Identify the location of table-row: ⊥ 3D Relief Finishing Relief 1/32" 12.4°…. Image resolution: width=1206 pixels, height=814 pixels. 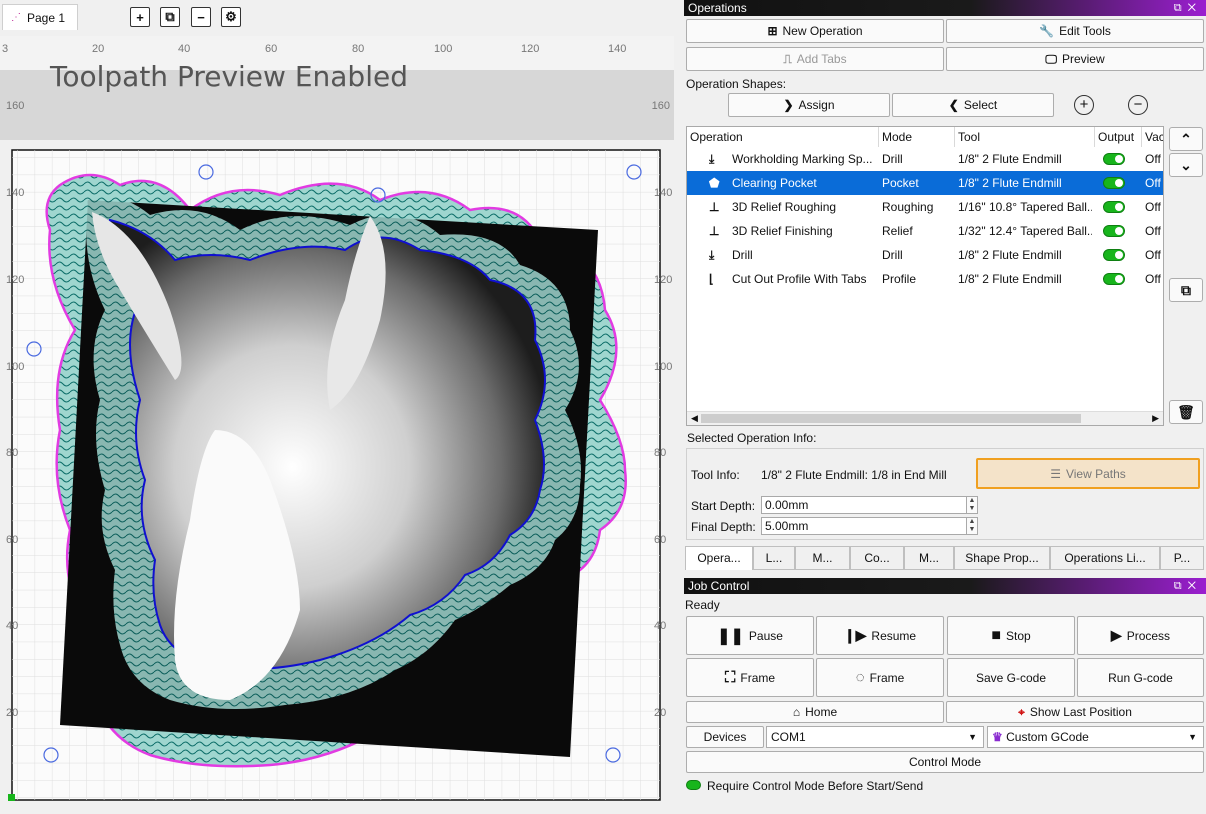
(925, 231).